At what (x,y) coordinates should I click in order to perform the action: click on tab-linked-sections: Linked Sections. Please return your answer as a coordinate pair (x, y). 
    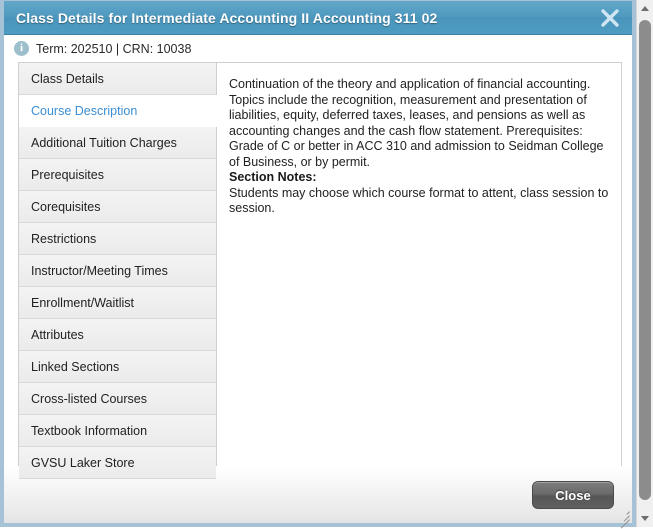
    Looking at the image, I should click on (117, 367).